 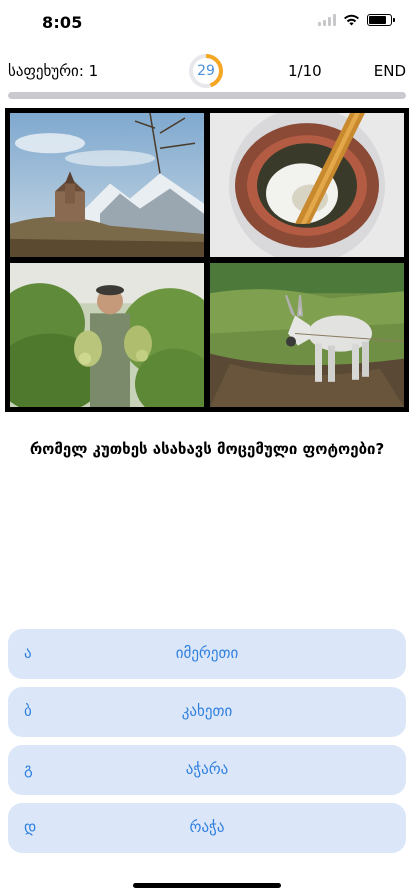 I want to click on battery-icon, so click(x=381, y=20).